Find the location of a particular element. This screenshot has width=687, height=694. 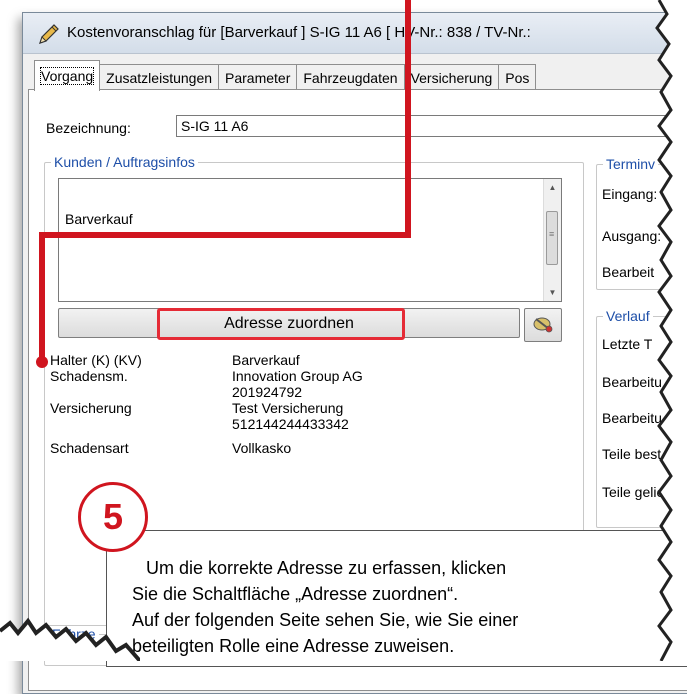

tab-vorgang: Vorgang is located at coordinates (67, 75).